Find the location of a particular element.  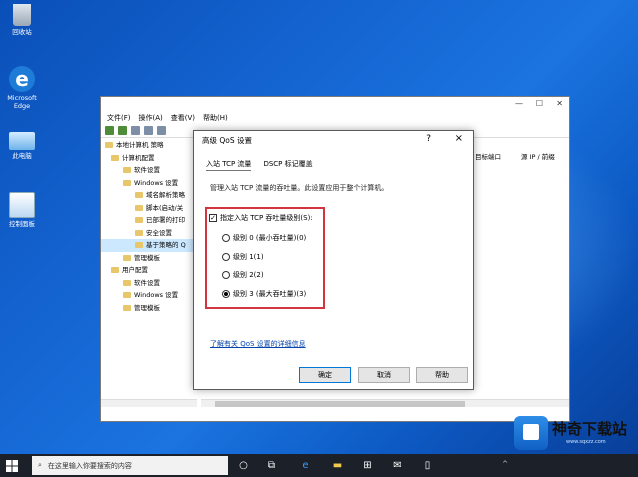

radio-level-0: 级别 0 (最小吞吐量)(0) is located at coordinates (264, 238).